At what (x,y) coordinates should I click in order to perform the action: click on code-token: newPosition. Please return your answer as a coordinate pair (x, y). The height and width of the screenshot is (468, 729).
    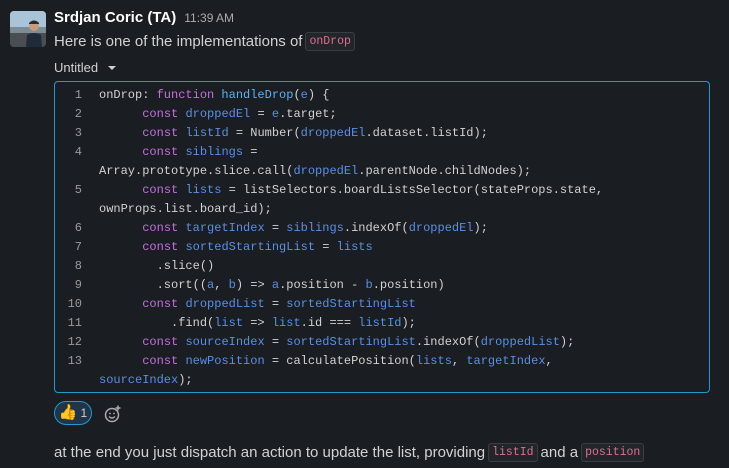
    Looking at the image, I should click on (225, 361).